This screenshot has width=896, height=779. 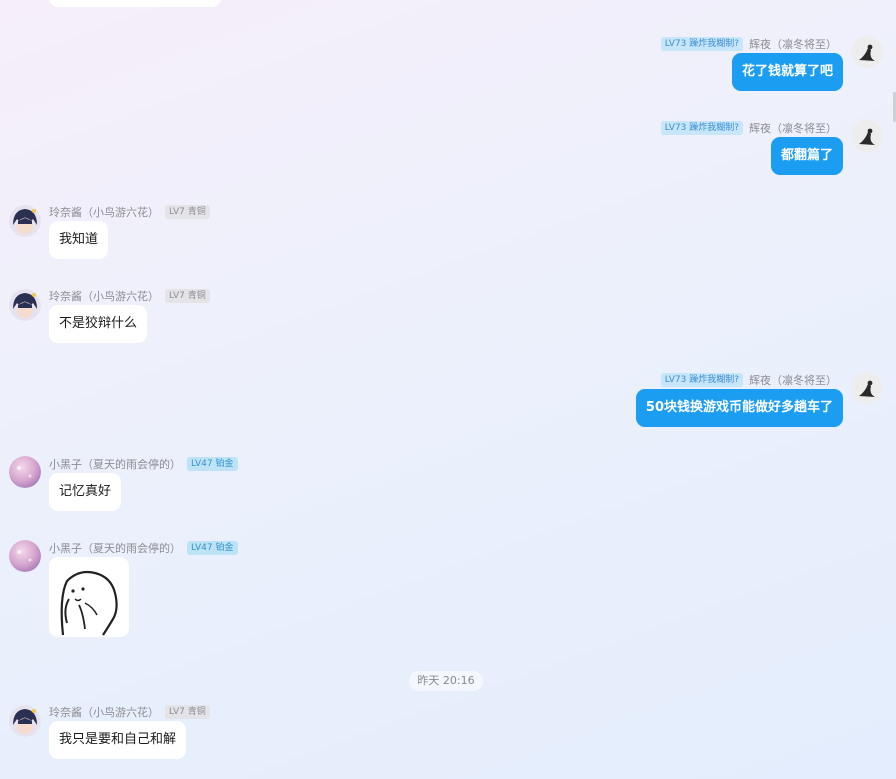 I want to click on message-bubble: 记忆真好, so click(x=85, y=492).